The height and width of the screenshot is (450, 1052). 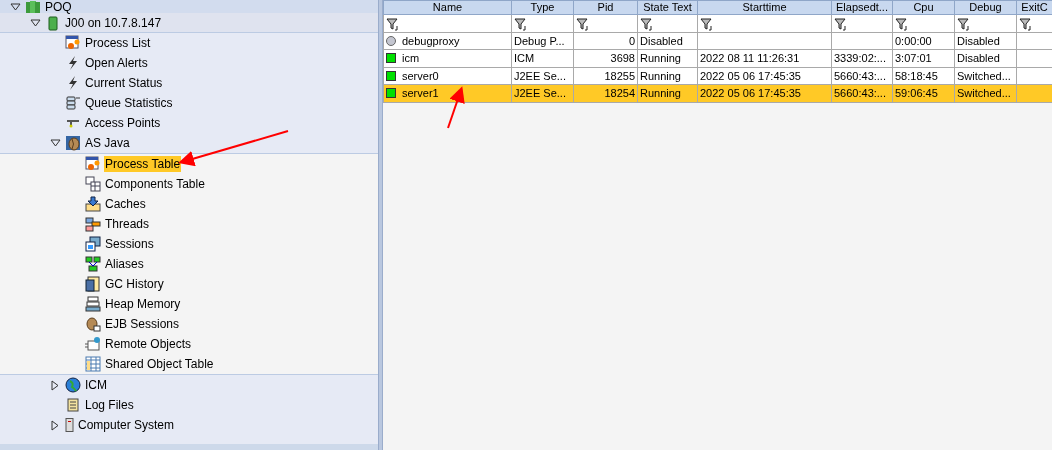 What do you see at coordinates (129, 103) in the screenshot?
I see `tree-item: Queue Statistics` at bounding box center [129, 103].